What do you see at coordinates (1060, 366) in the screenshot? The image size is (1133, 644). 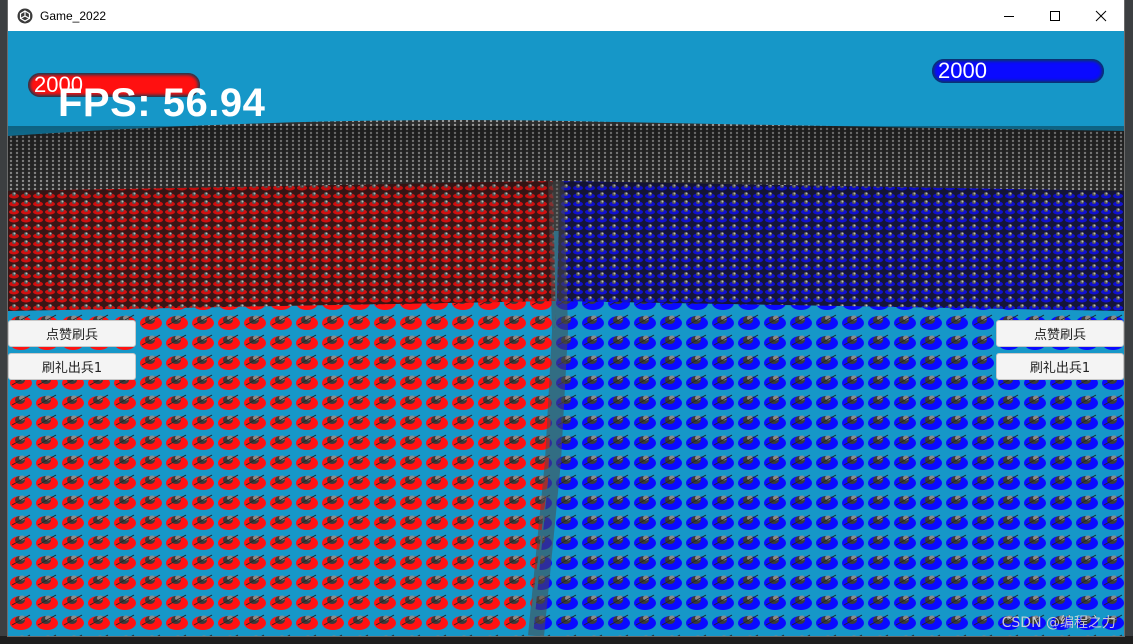 I see `right-gift-spawn-button: 刷礼出兵1` at bounding box center [1060, 366].